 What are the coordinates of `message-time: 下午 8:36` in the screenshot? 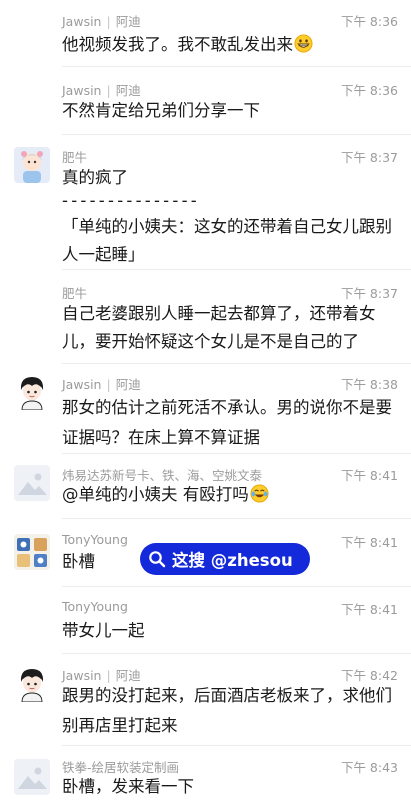 It's located at (369, 21).